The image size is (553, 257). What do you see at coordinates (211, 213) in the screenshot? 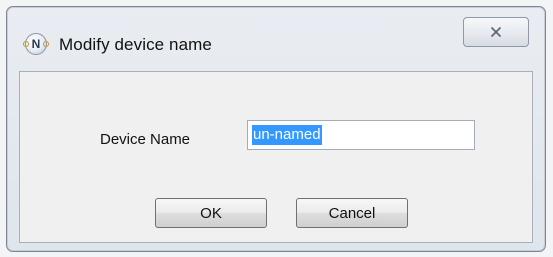
I see `ok-button: OK` at bounding box center [211, 213].